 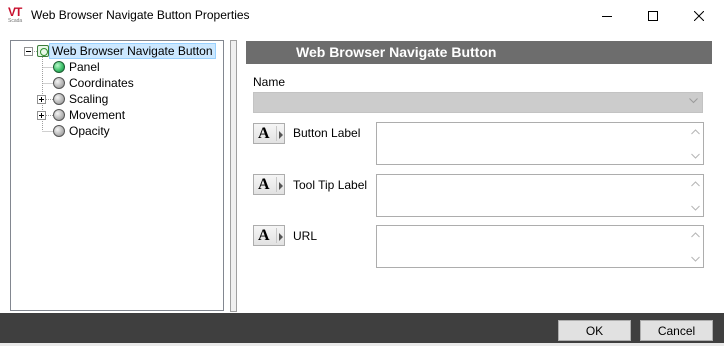 I want to click on minimize-icon, so click(x=607, y=16).